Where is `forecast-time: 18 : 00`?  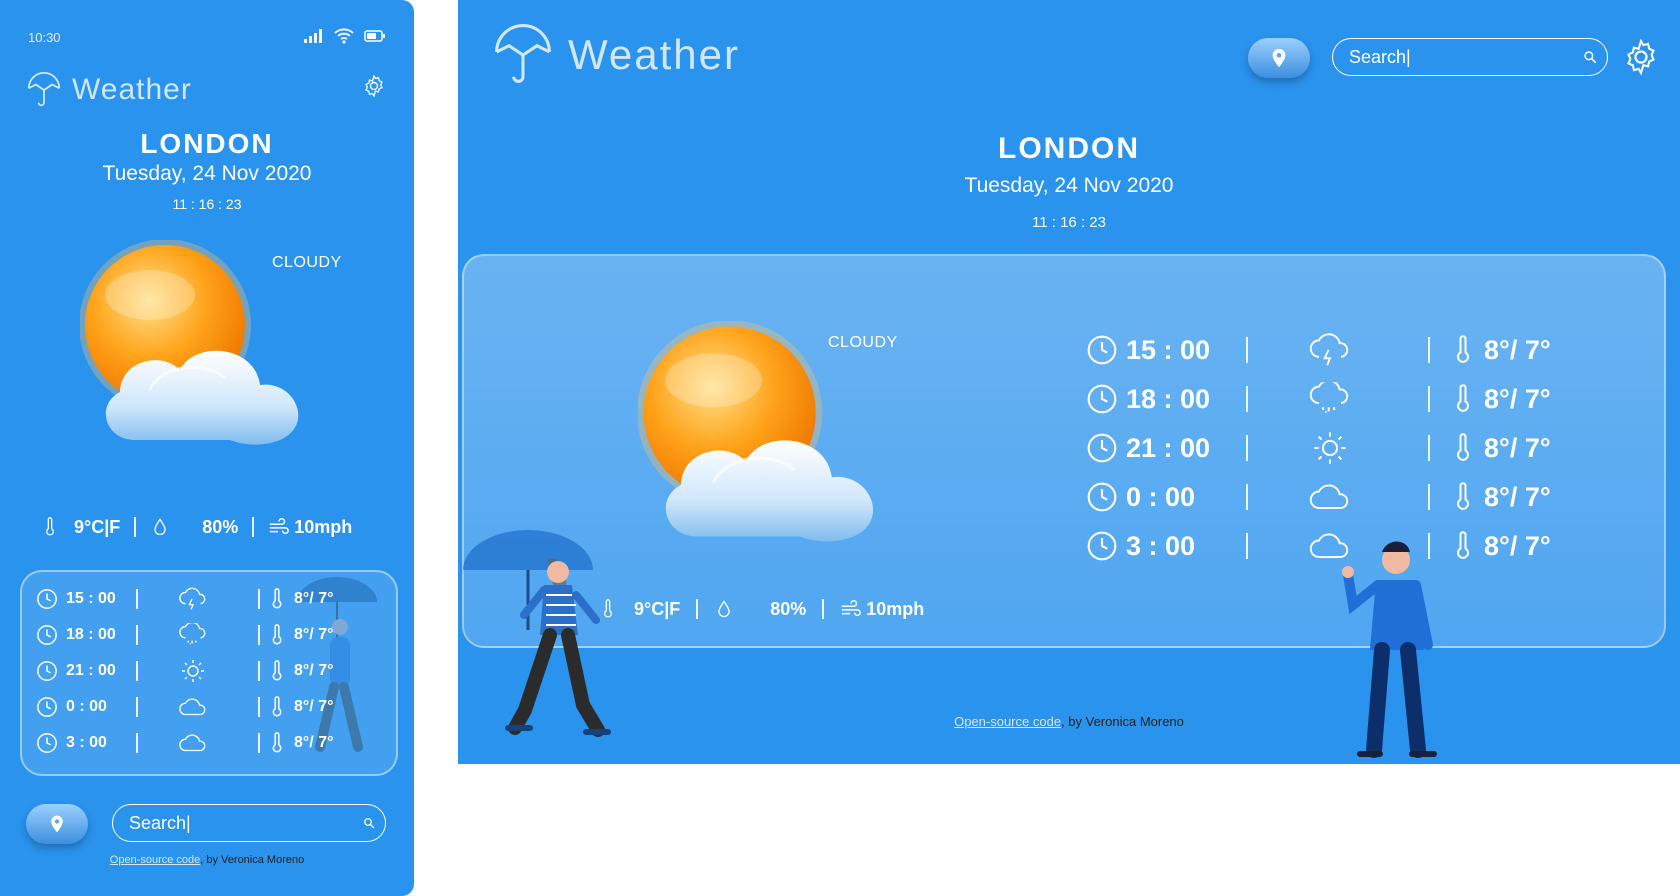
forecast-time: 18 : 00 is located at coordinates (86, 635).